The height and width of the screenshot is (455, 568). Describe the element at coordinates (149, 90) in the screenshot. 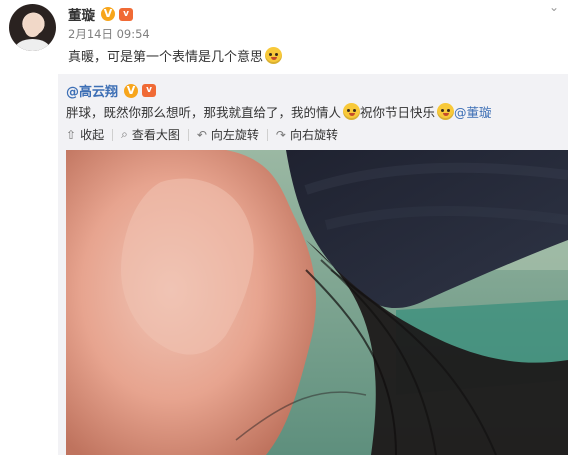

I see `repost-vip-badge-icon: v` at that location.